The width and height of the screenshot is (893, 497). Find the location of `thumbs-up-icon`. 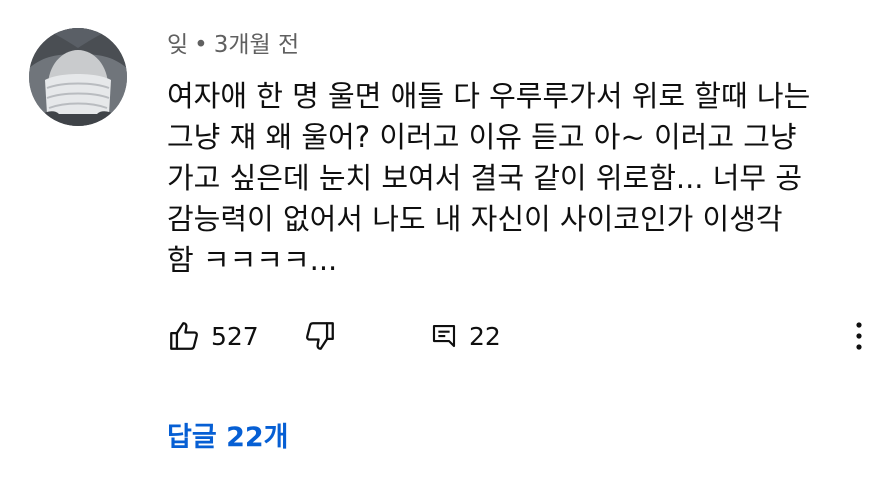

thumbs-up-icon is located at coordinates (184, 336).